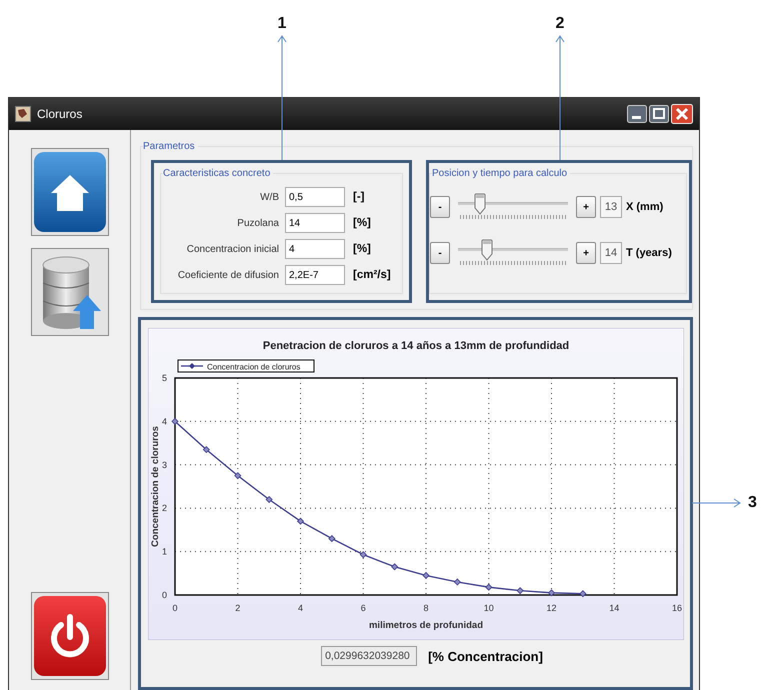 The height and width of the screenshot is (690, 765). I want to click on home-button, so click(69, 192).